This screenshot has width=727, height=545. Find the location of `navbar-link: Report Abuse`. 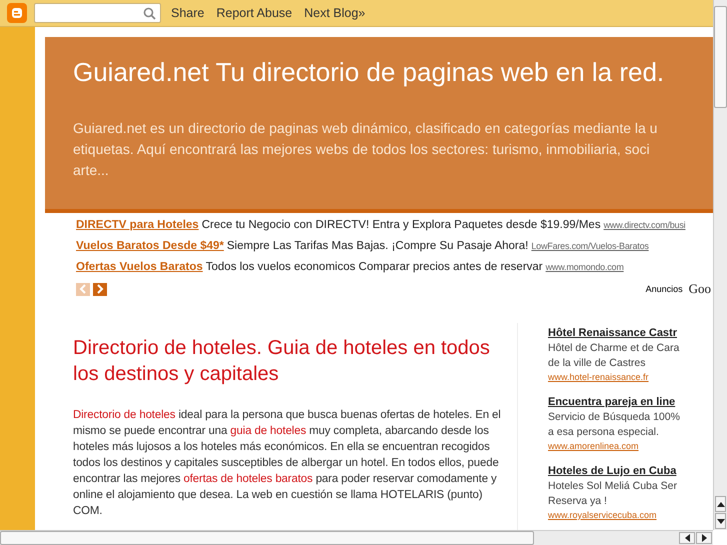

navbar-link: Report Abuse is located at coordinates (254, 13).